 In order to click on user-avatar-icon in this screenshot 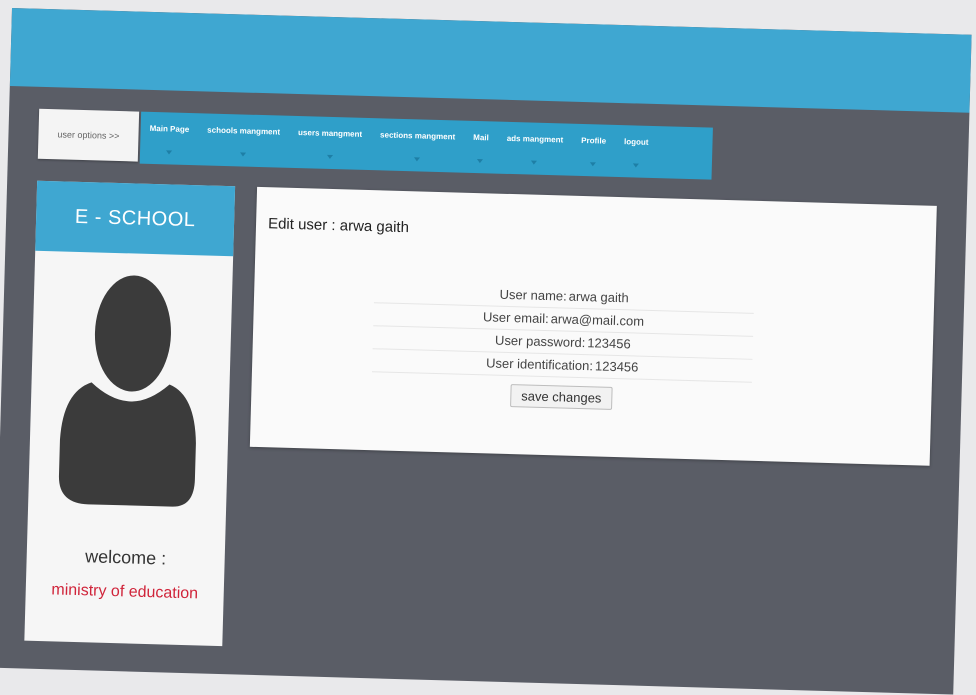, I will do `click(127, 391)`.